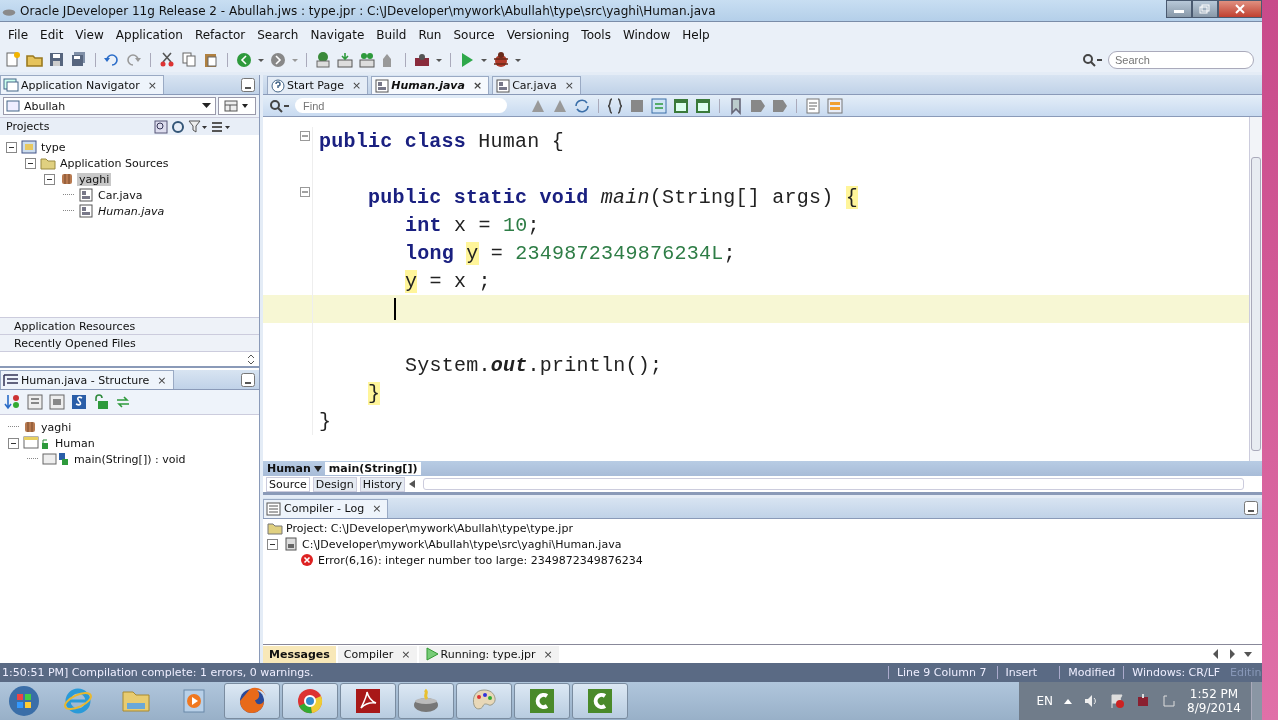 The height and width of the screenshot is (720, 1278). Describe the element at coordinates (89, 35) in the screenshot. I see `menu-item: View` at that location.